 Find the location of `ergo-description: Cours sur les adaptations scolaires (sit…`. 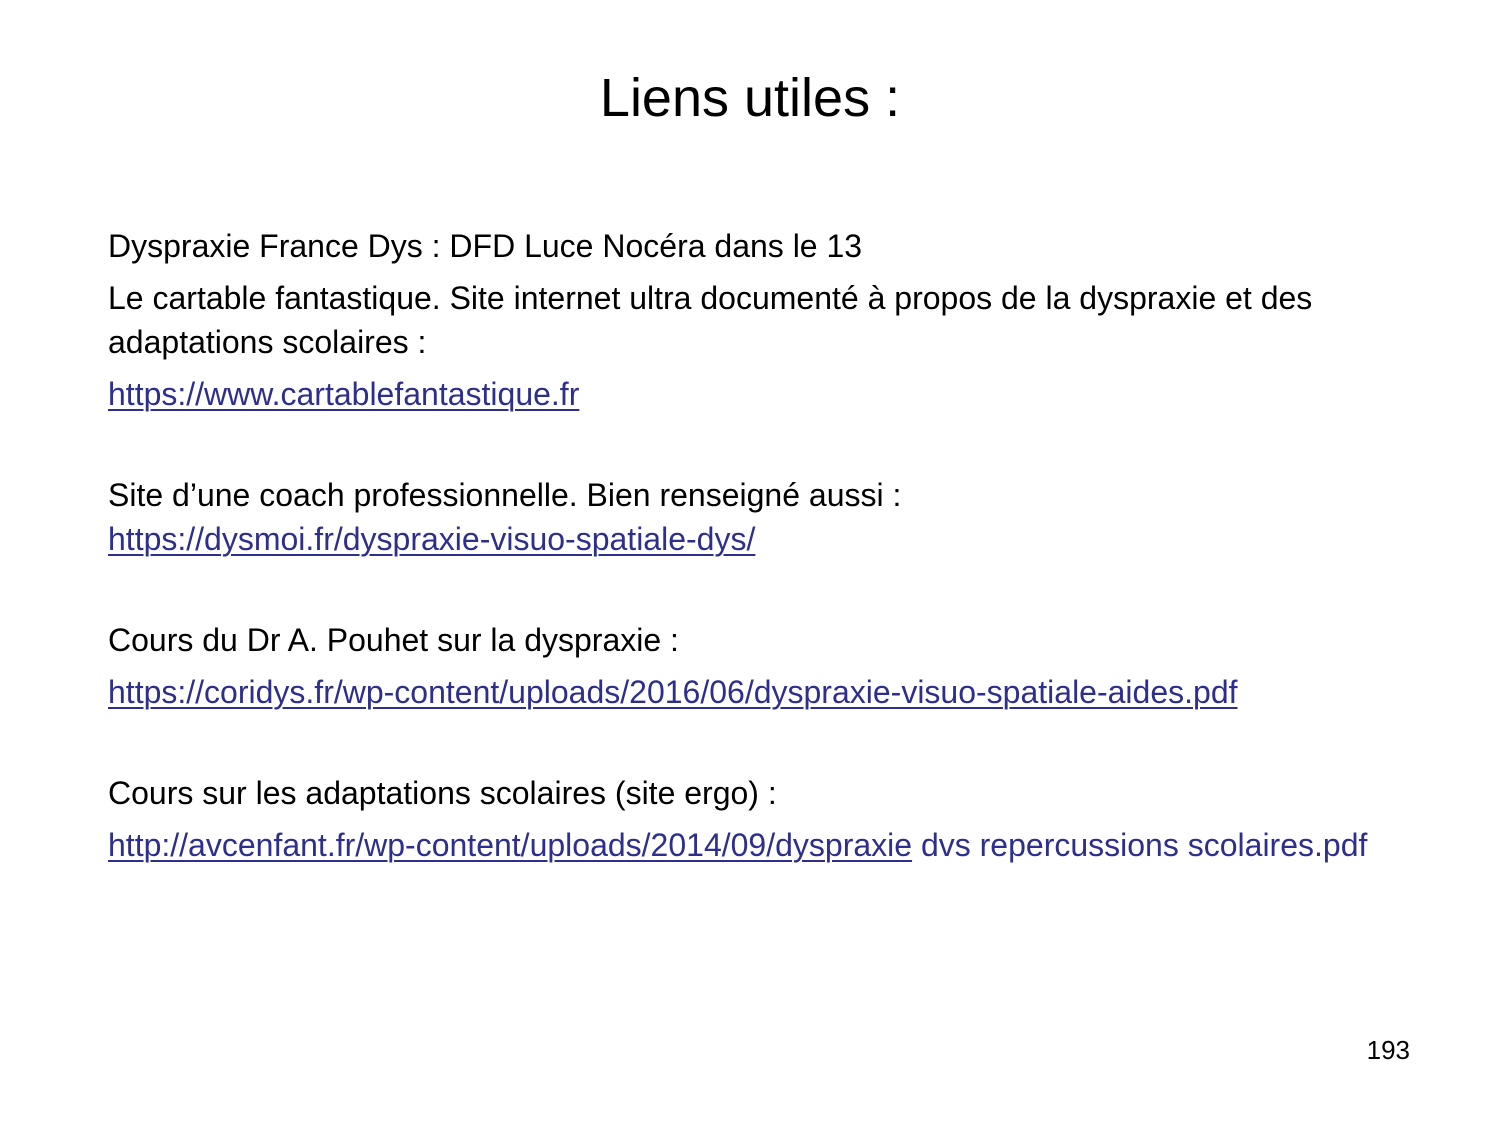

ergo-description: Cours sur les adaptations scolaires (sit… is located at coordinates (442, 793).